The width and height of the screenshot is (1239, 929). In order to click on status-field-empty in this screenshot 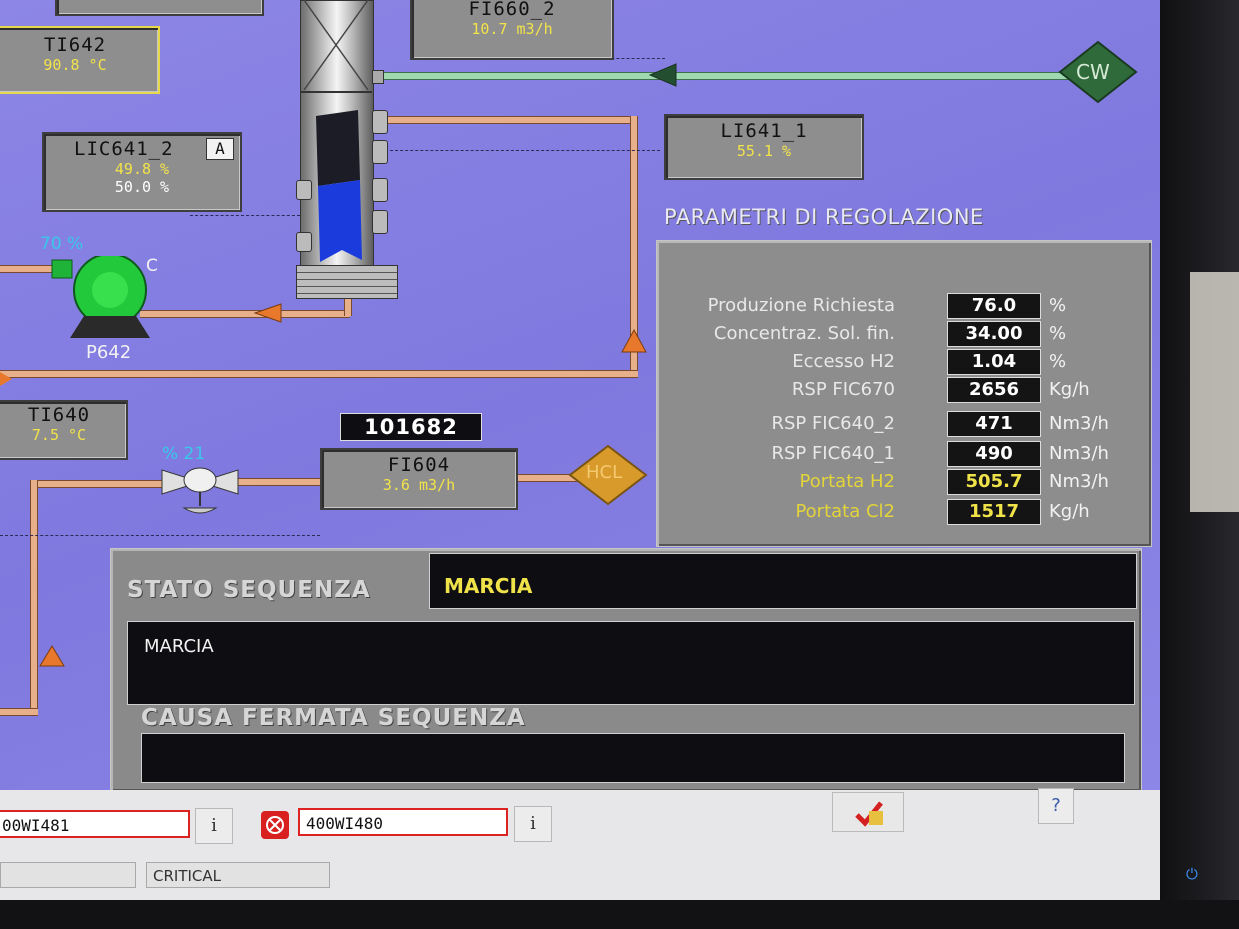, I will do `click(68, 875)`.